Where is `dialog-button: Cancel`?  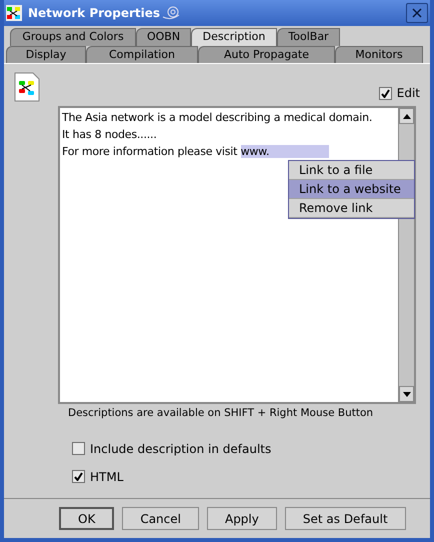 dialog-button: Cancel is located at coordinates (160, 518).